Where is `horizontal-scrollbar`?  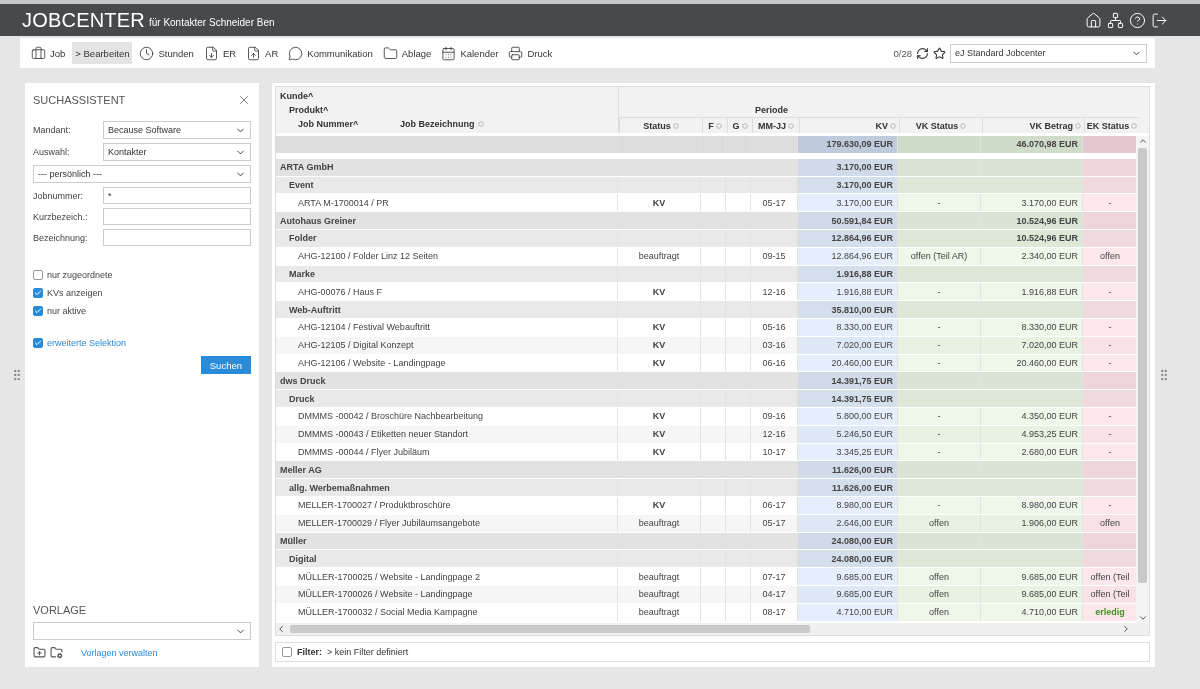
horizontal-scrollbar is located at coordinates (712, 629).